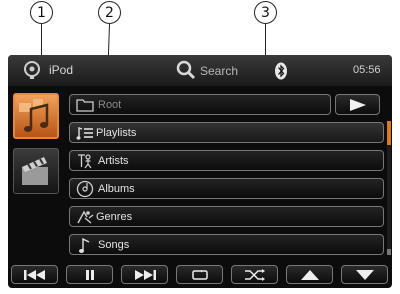 The height and width of the screenshot is (294, 400). Describe the element at coordinates (109, 12) in the screenshot. I see `callout-2: 2` at that location.